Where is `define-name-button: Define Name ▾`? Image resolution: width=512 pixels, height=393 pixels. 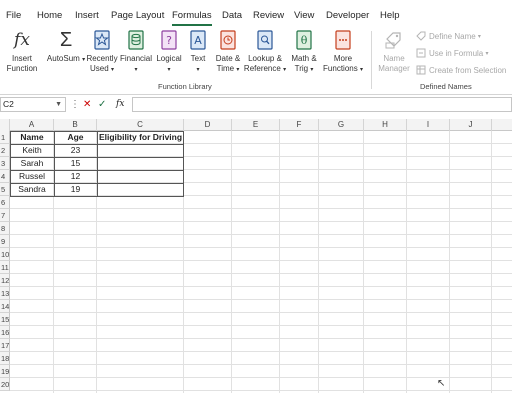 define-name-button: Define Name ▾ is located at coordinates (448, 36).